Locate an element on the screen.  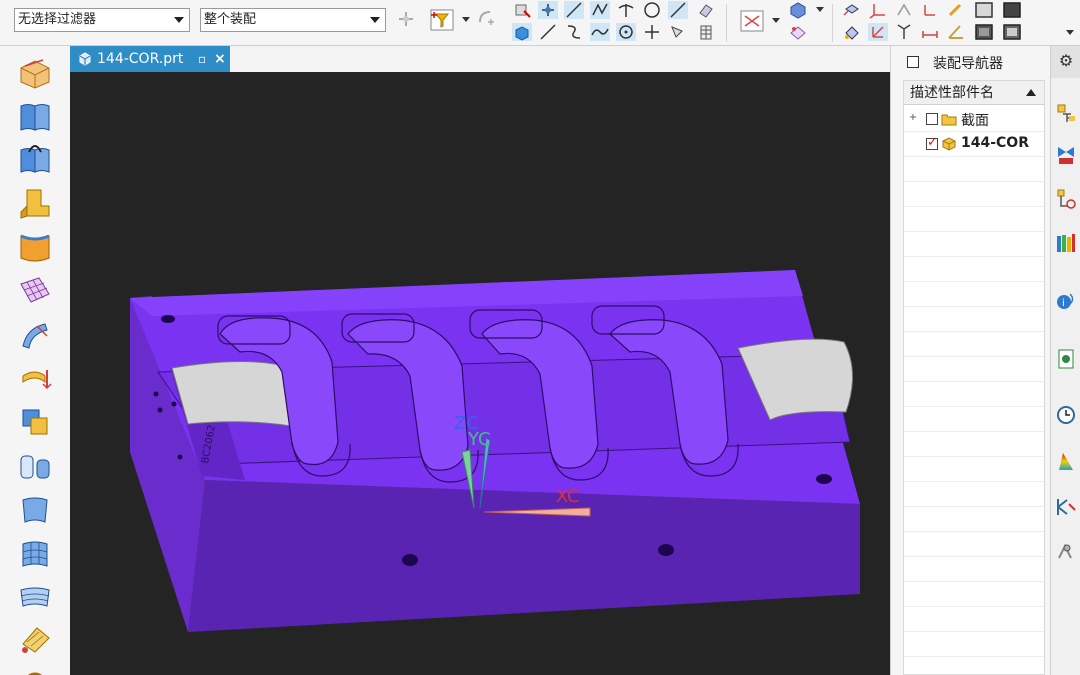
styled-blend-icon is located at coordinates (35, 639).